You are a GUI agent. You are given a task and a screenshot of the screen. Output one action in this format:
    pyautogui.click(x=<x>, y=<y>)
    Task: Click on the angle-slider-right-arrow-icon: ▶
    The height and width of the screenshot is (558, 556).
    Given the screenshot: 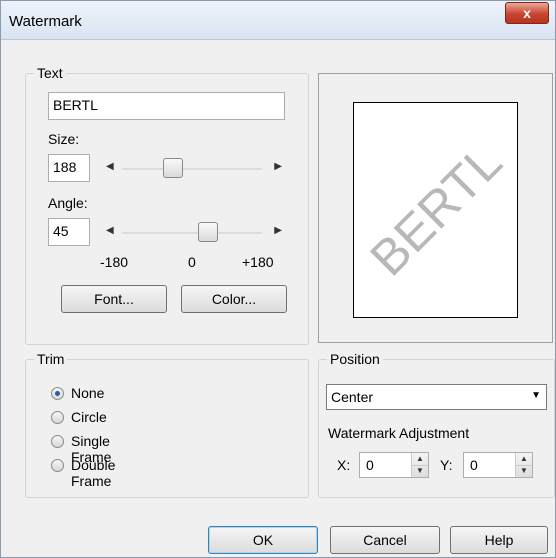 What is the action you would take?
    pyautogui.click(x=278, y=230)
    